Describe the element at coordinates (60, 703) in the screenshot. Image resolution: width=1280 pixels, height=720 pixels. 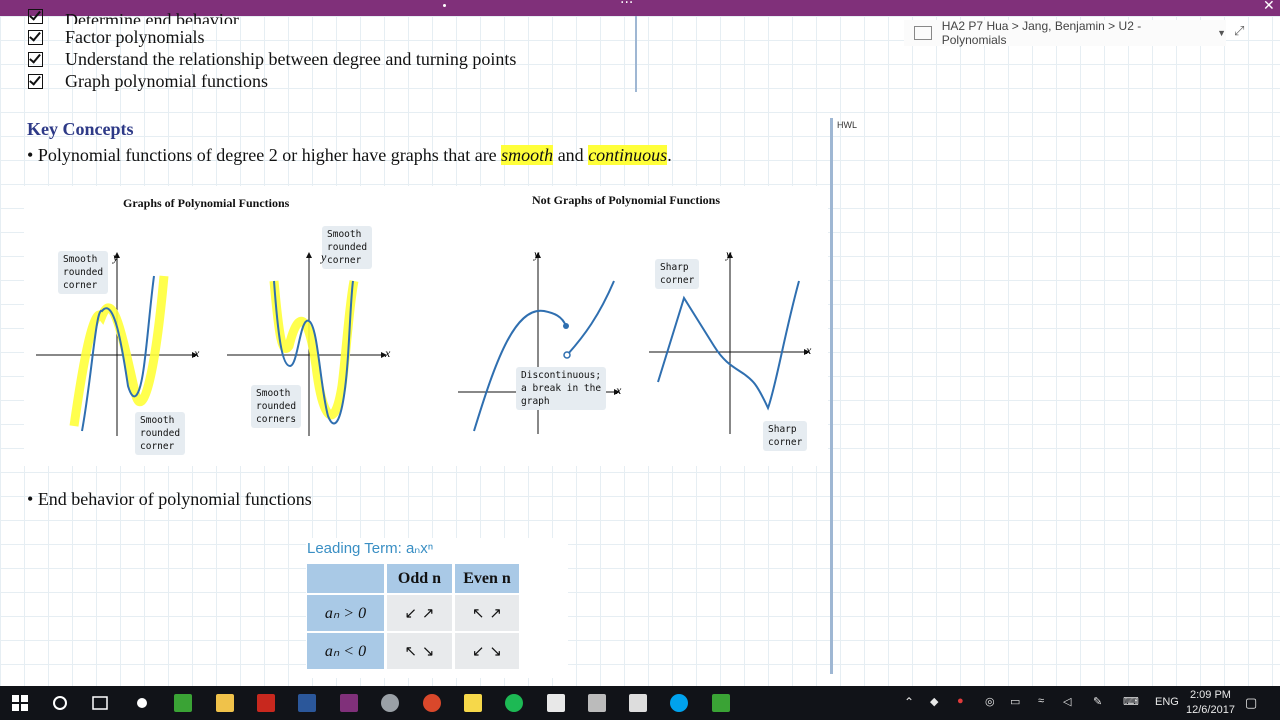
I see `search-icon` at that location.